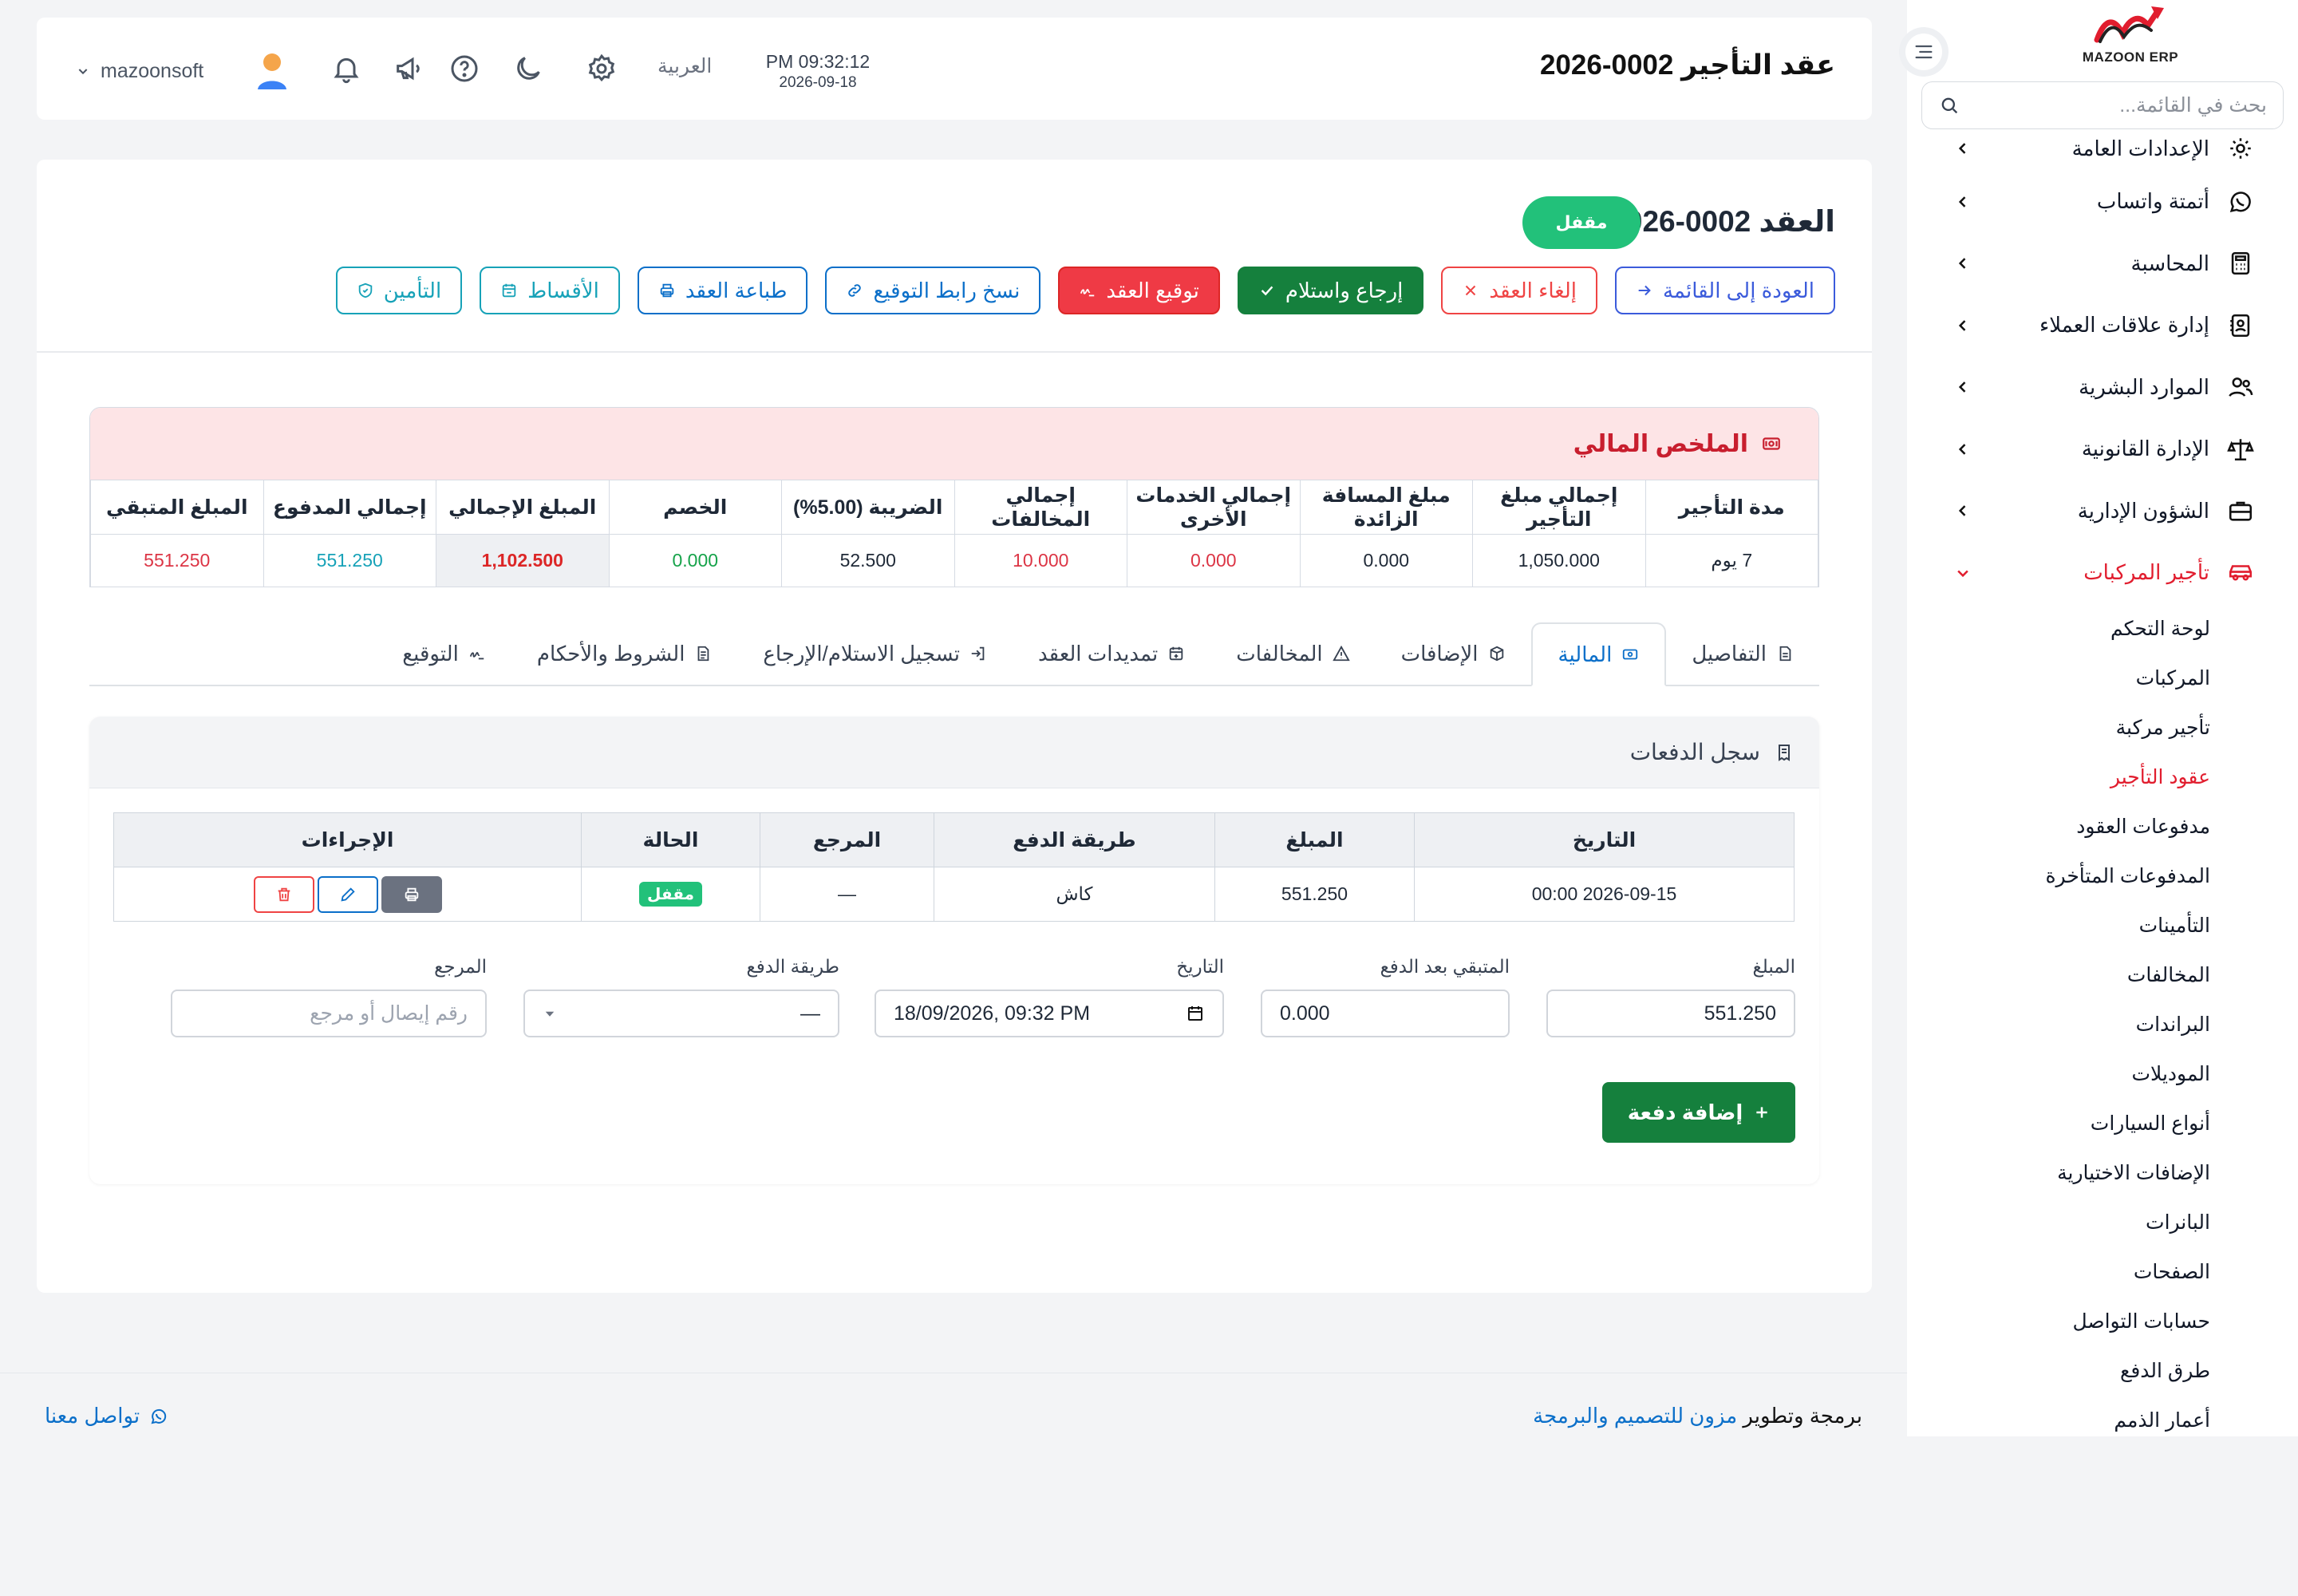 The image size is (2298, 1596). I want to click on reference-input: رقم إيصال أو مرجع, so click(329, 1013).